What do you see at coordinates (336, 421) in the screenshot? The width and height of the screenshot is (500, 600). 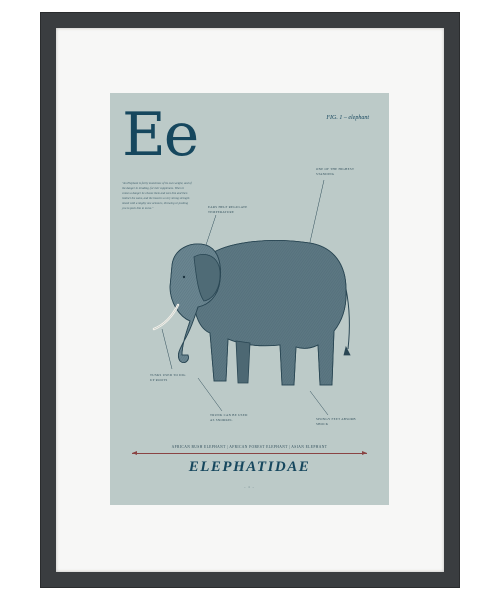 I see `feet-note: SPONGY FEET ABSORB SHOCK` at bounding box center [336, 421].